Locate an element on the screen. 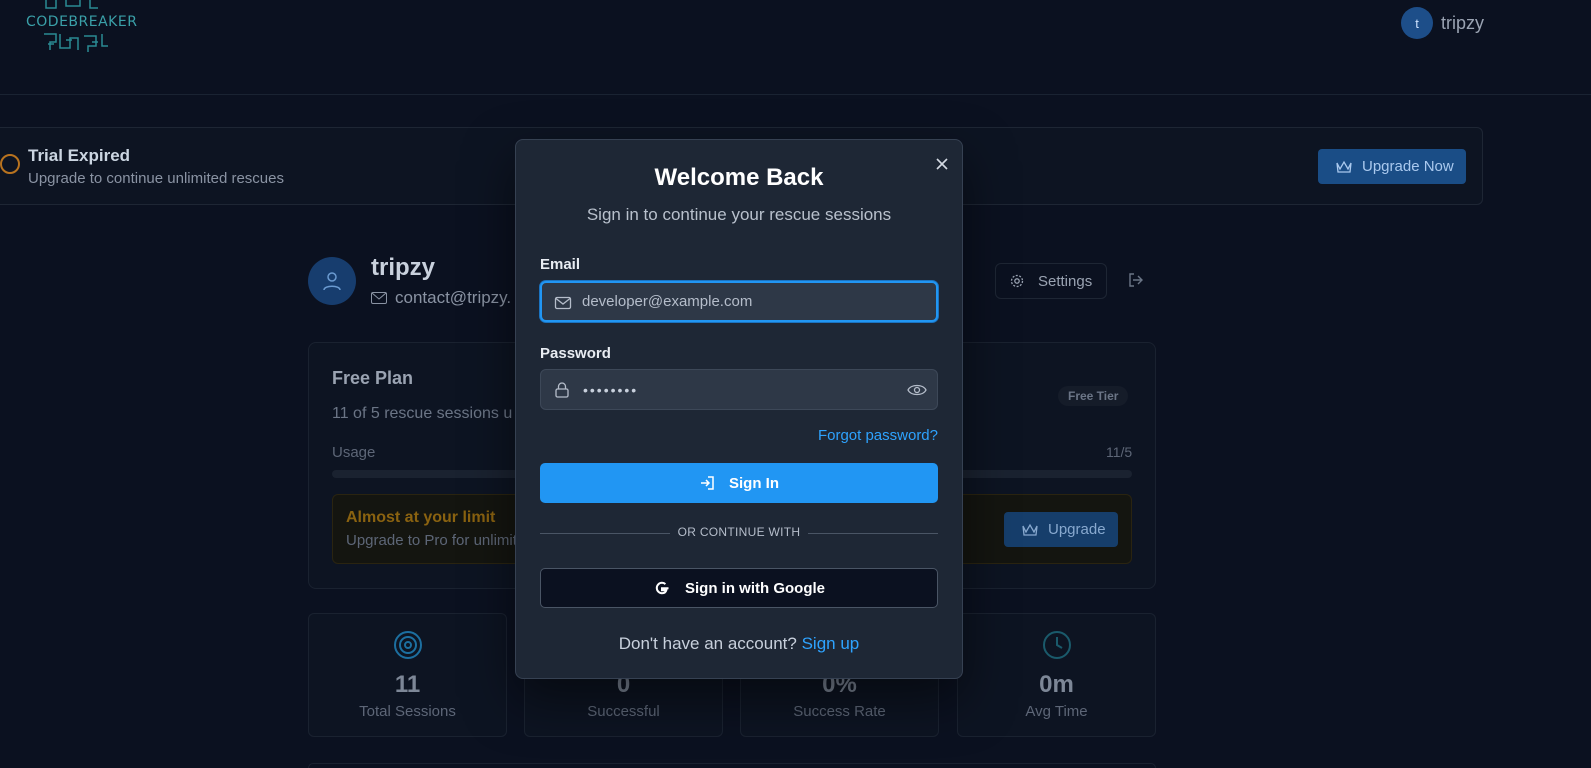 The image size is (1591, 768). codebreaker-logo: CODEBREAKER is located at coordinates (81, 28).